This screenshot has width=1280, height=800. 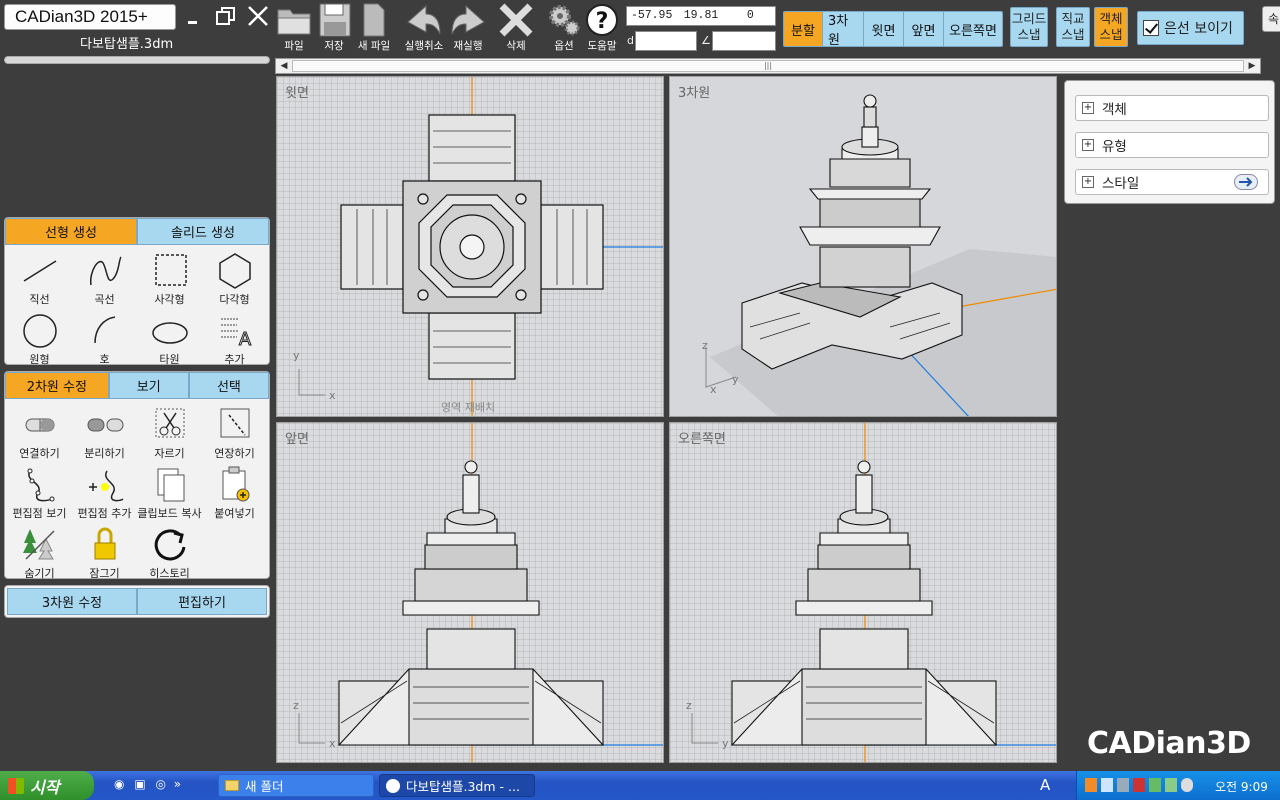 I want to click on angle-label: ∠, so click(x=706, y=40).